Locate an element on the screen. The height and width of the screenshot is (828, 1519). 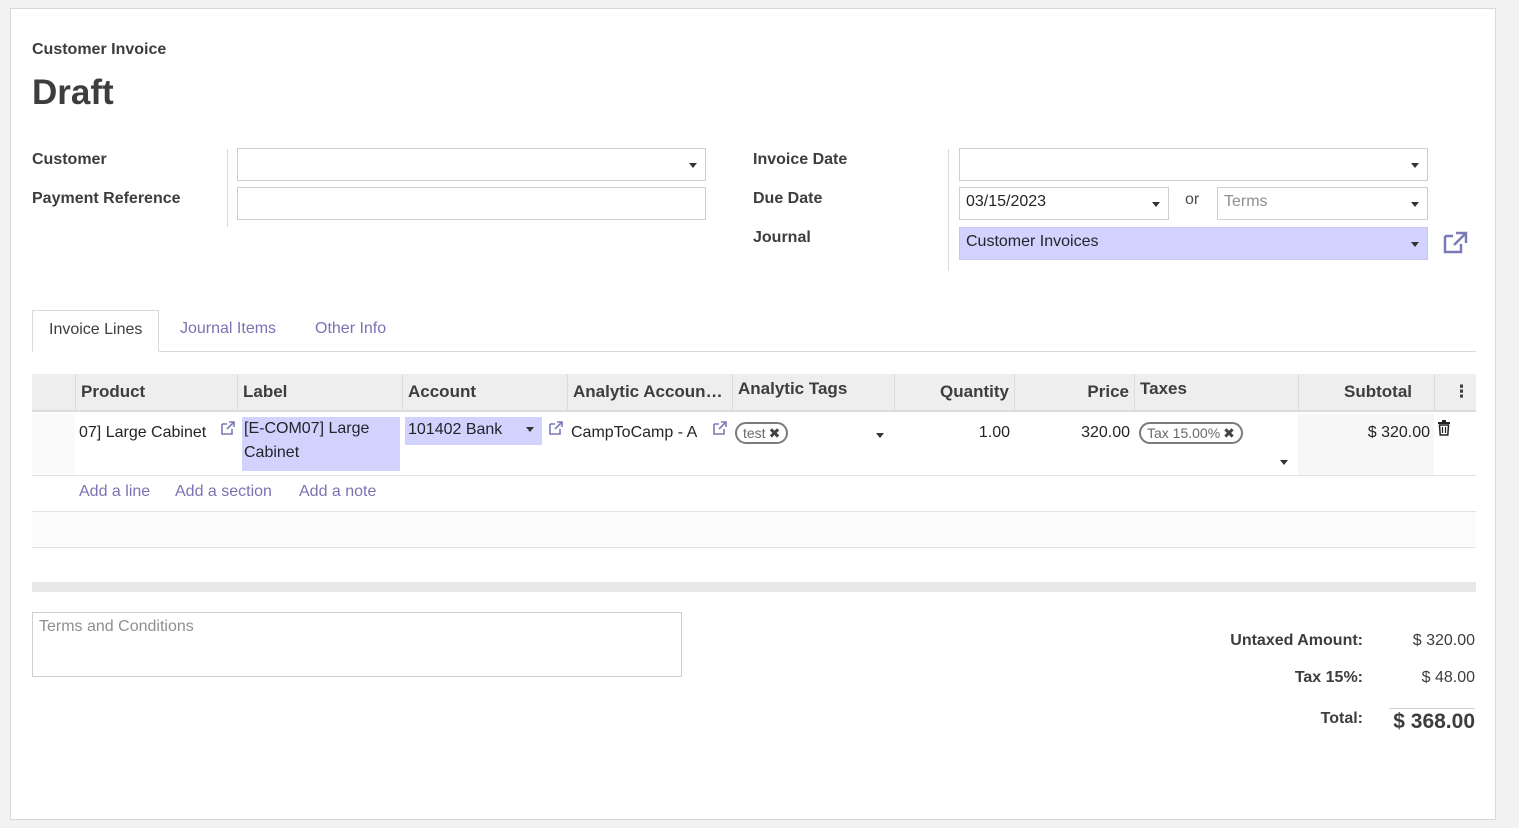
tax-tag: Tax 15.00% ✖ is located at coordinates (1191, 434).